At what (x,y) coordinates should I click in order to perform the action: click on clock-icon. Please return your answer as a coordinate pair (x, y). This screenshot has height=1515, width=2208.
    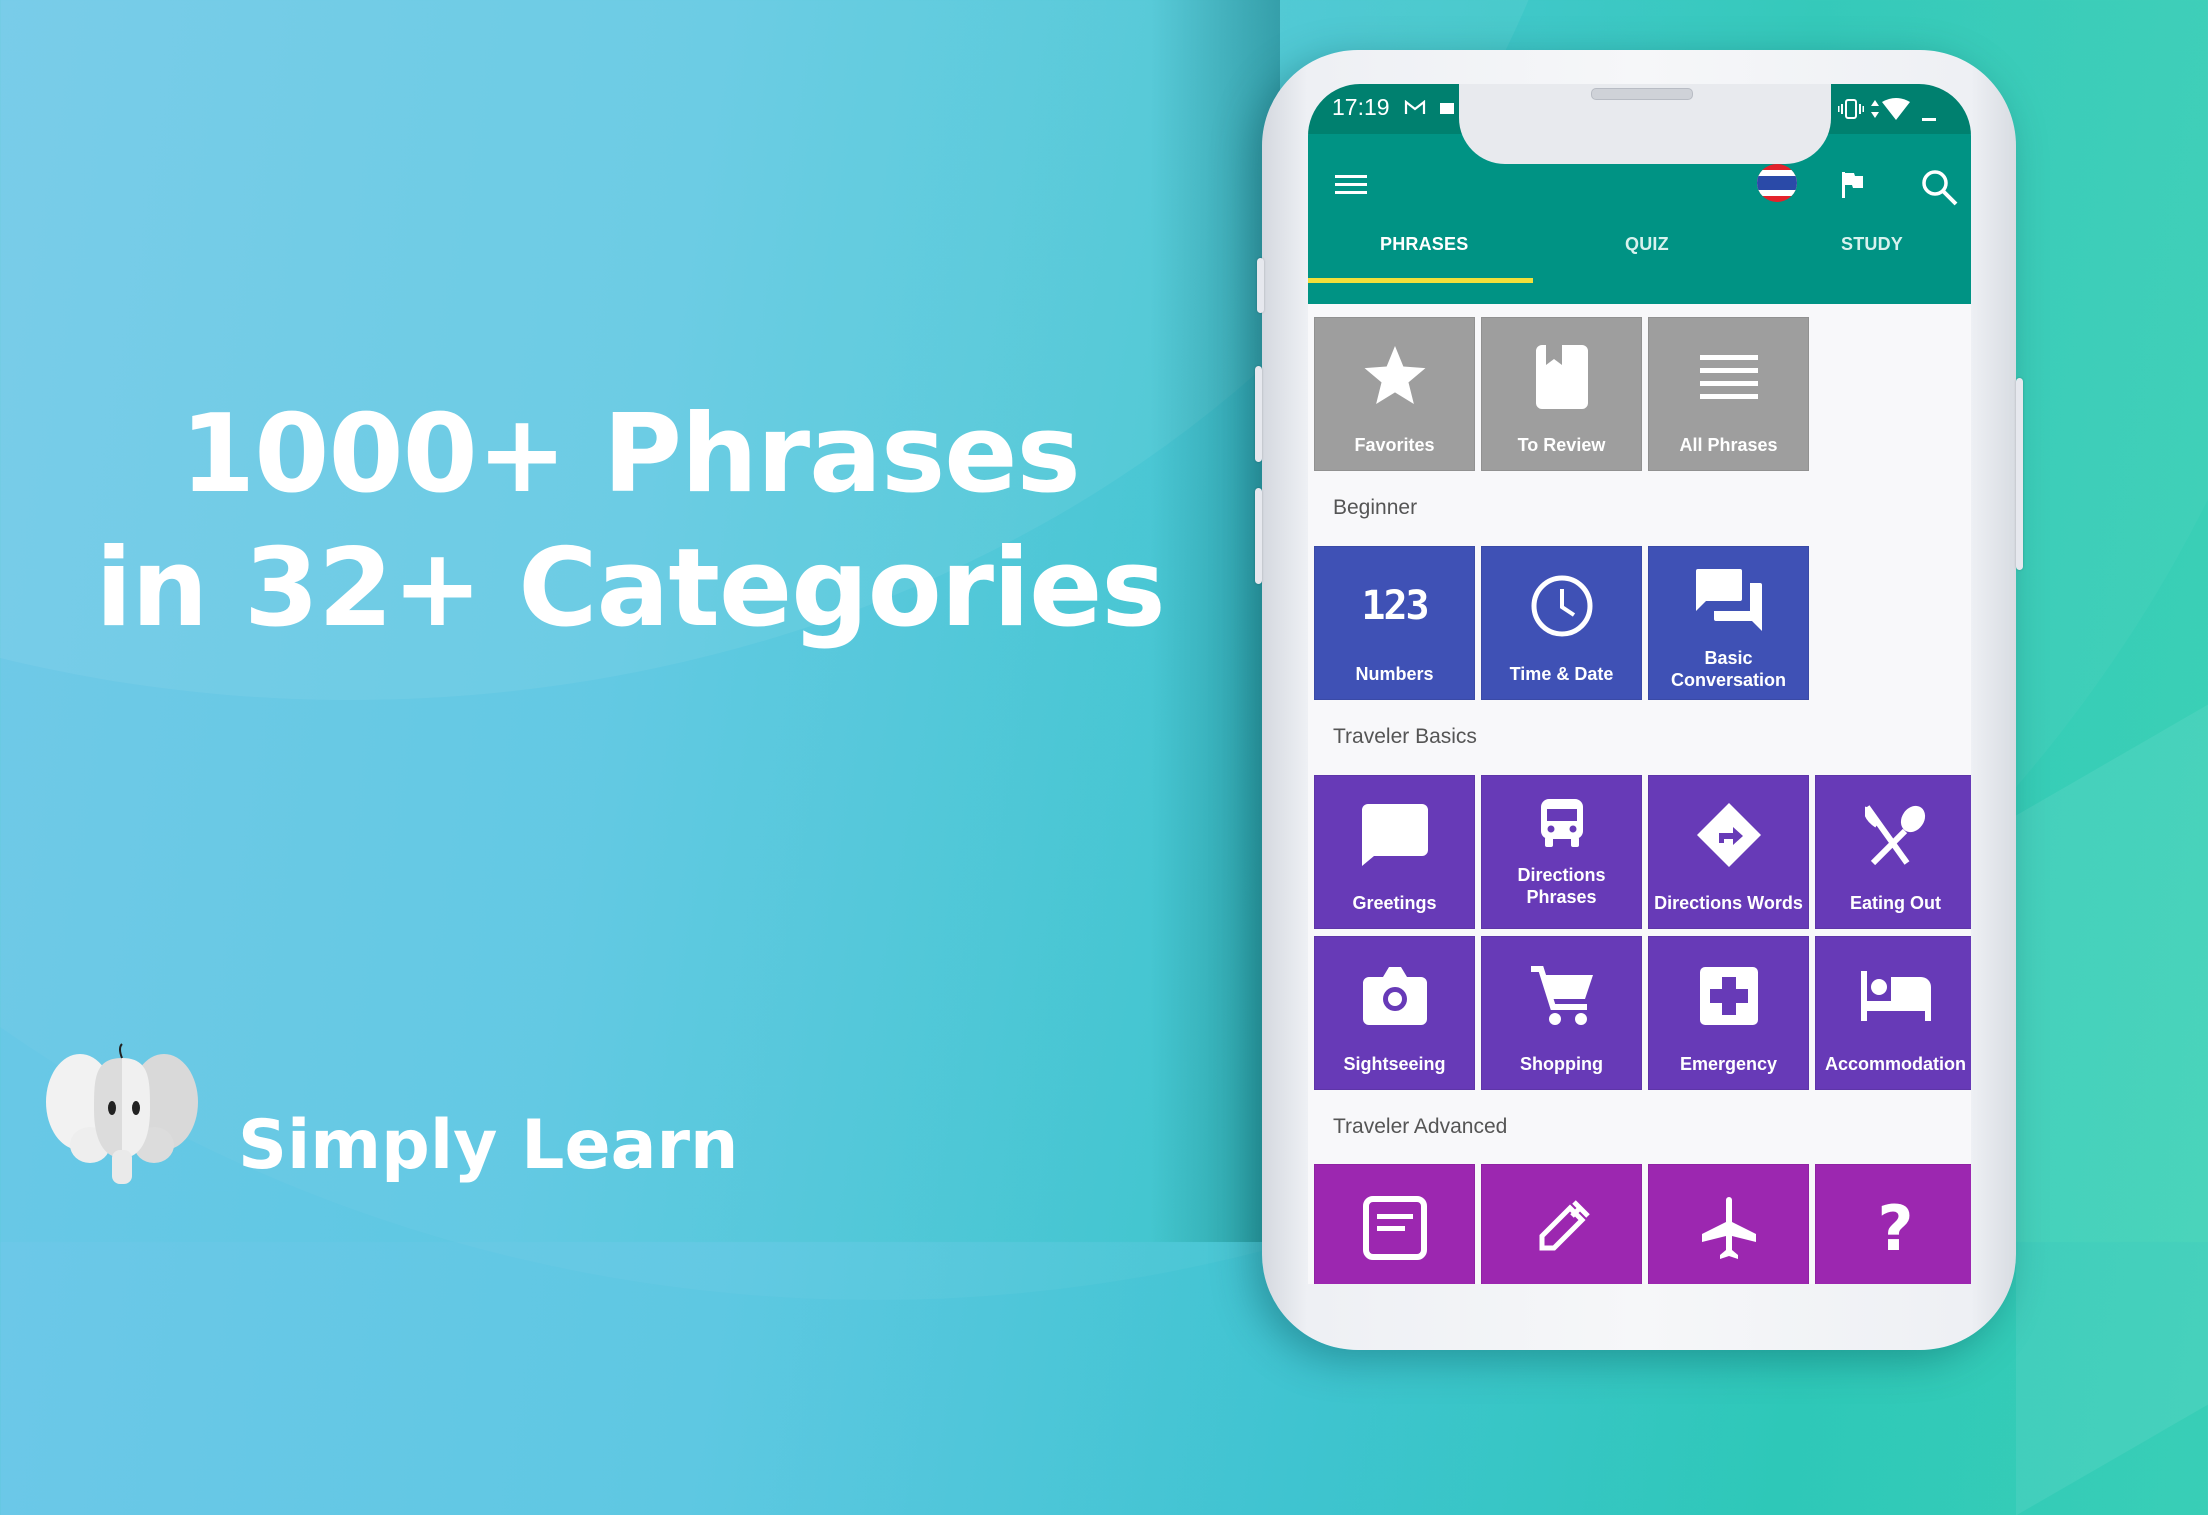
    Looking at the image, I should click on (1561, 606).